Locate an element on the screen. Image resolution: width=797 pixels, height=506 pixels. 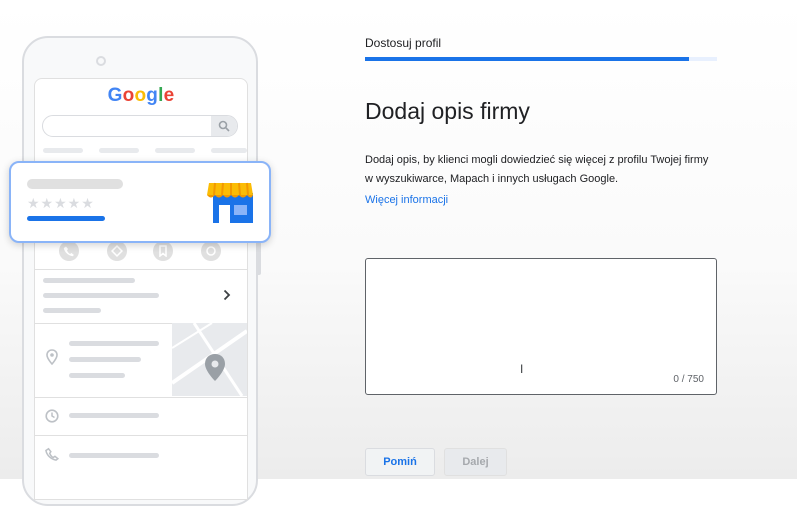
search-icon is located at coordinates (224, 126).